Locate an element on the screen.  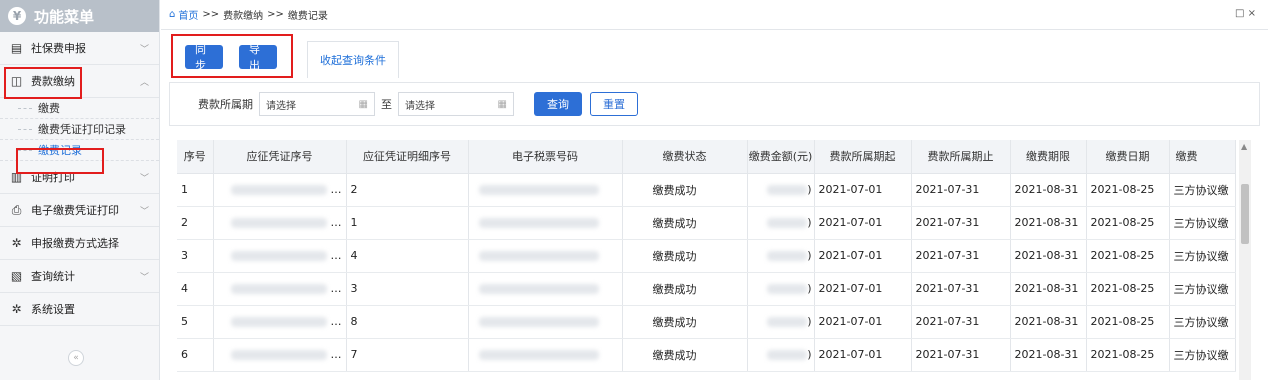
tab-collapse-query: 收起查询条件 is located at coordinates (353, 59).